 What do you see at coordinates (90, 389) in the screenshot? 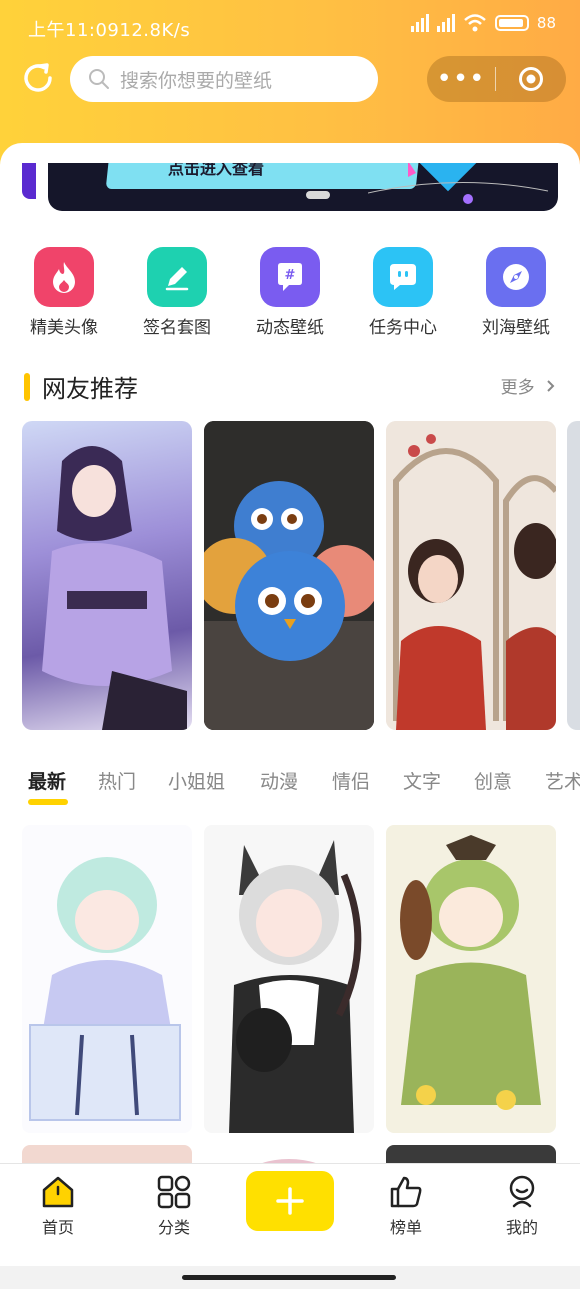
I see `section-title-text: 网友推荐` at bounding box center [90, 389].